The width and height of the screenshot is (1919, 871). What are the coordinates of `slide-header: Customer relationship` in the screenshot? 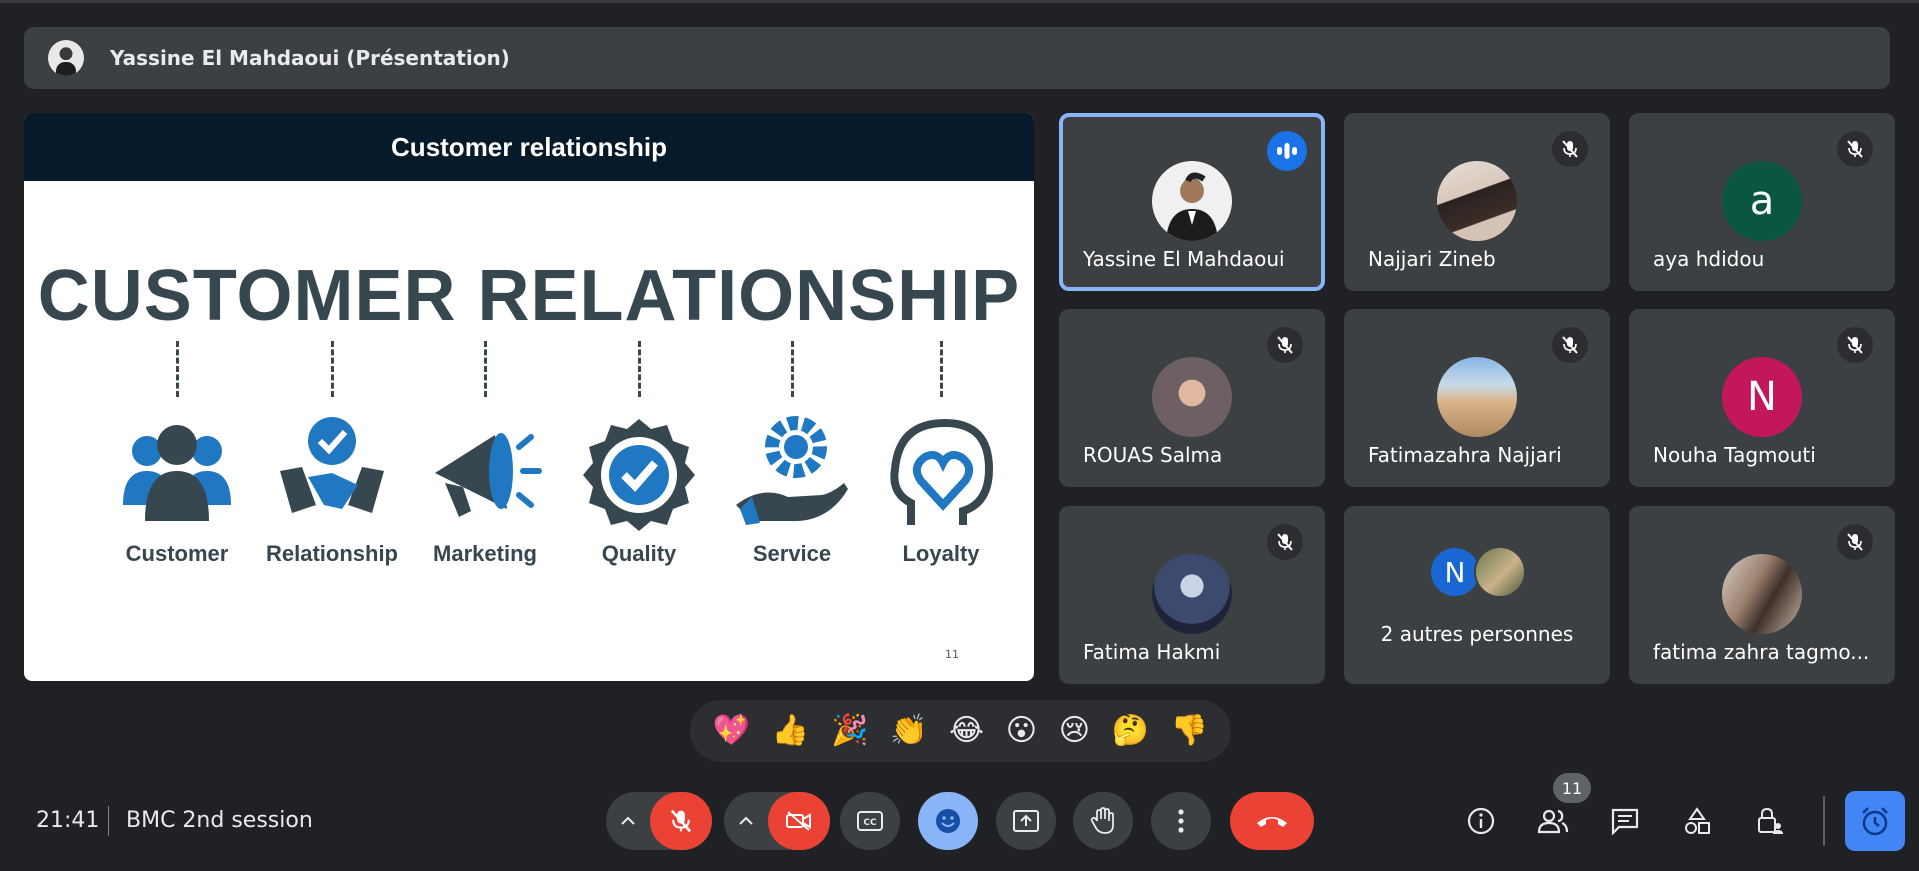 It's located at (529, 147).